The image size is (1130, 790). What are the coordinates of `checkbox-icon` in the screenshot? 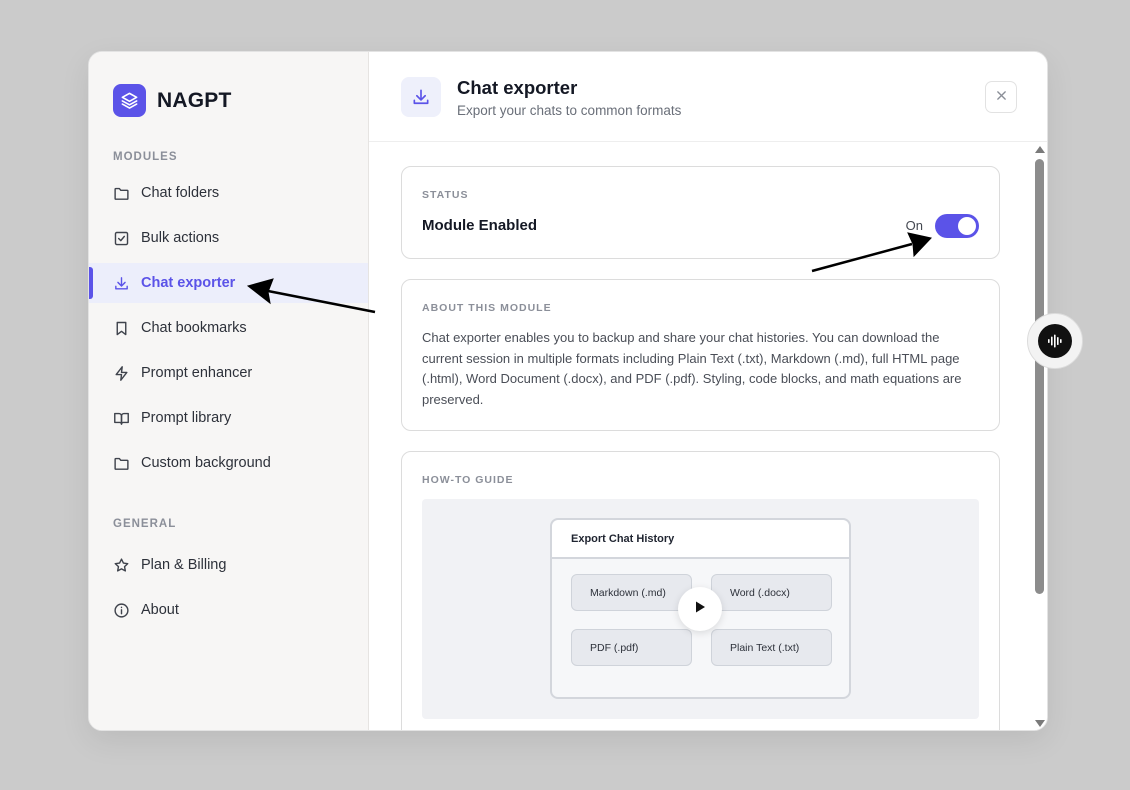 It's located at (121, 238).